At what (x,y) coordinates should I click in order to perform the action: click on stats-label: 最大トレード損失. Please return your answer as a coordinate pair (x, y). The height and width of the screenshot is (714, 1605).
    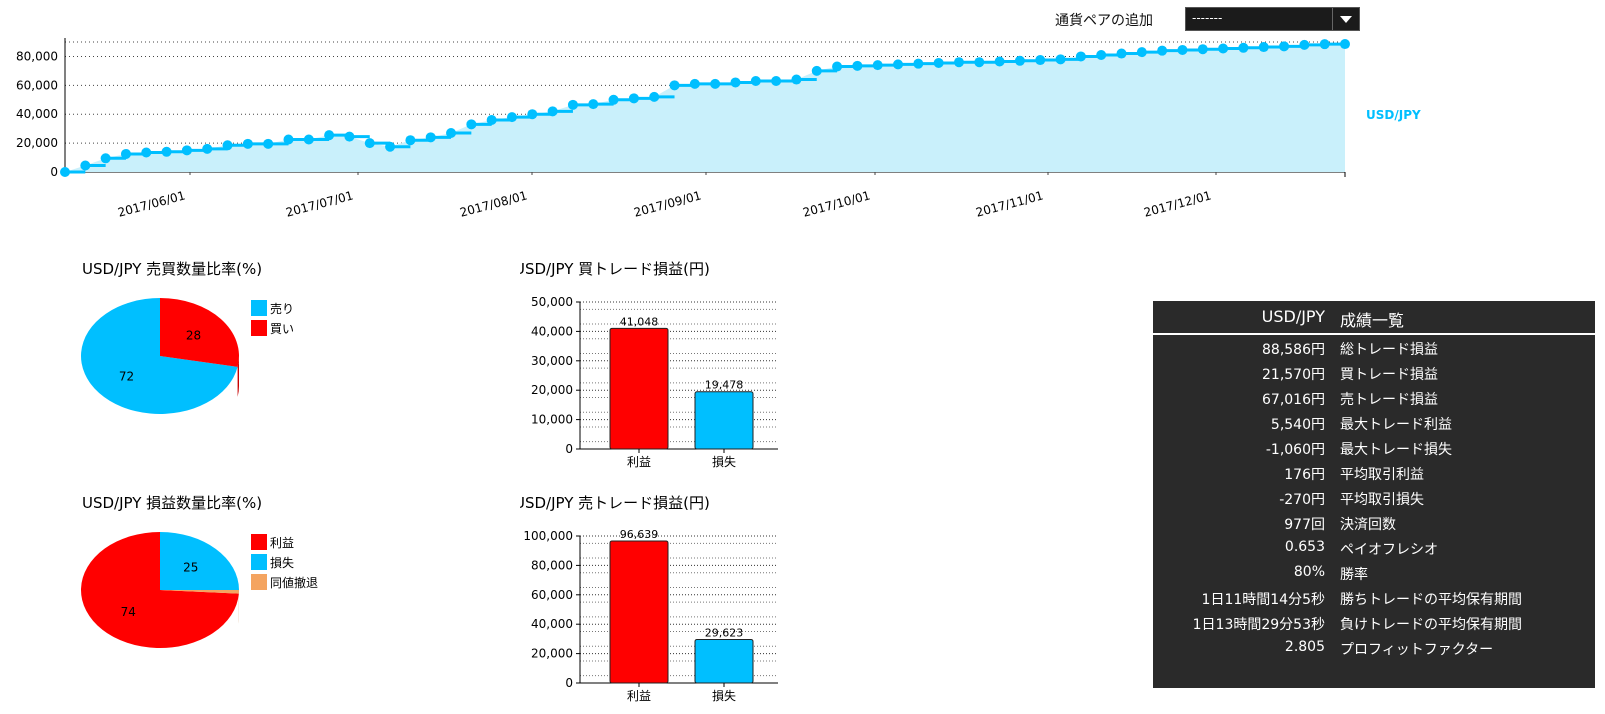
    Looking at the image, I should click on (1396, 450).